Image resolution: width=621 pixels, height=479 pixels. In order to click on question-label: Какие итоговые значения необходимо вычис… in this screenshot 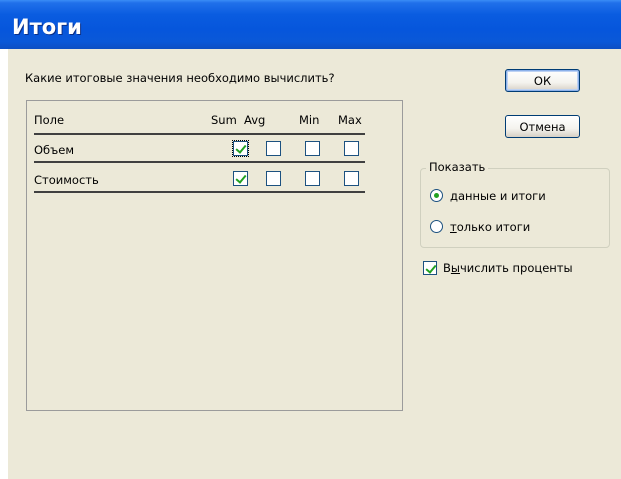, I will do `click(180, 78)`.